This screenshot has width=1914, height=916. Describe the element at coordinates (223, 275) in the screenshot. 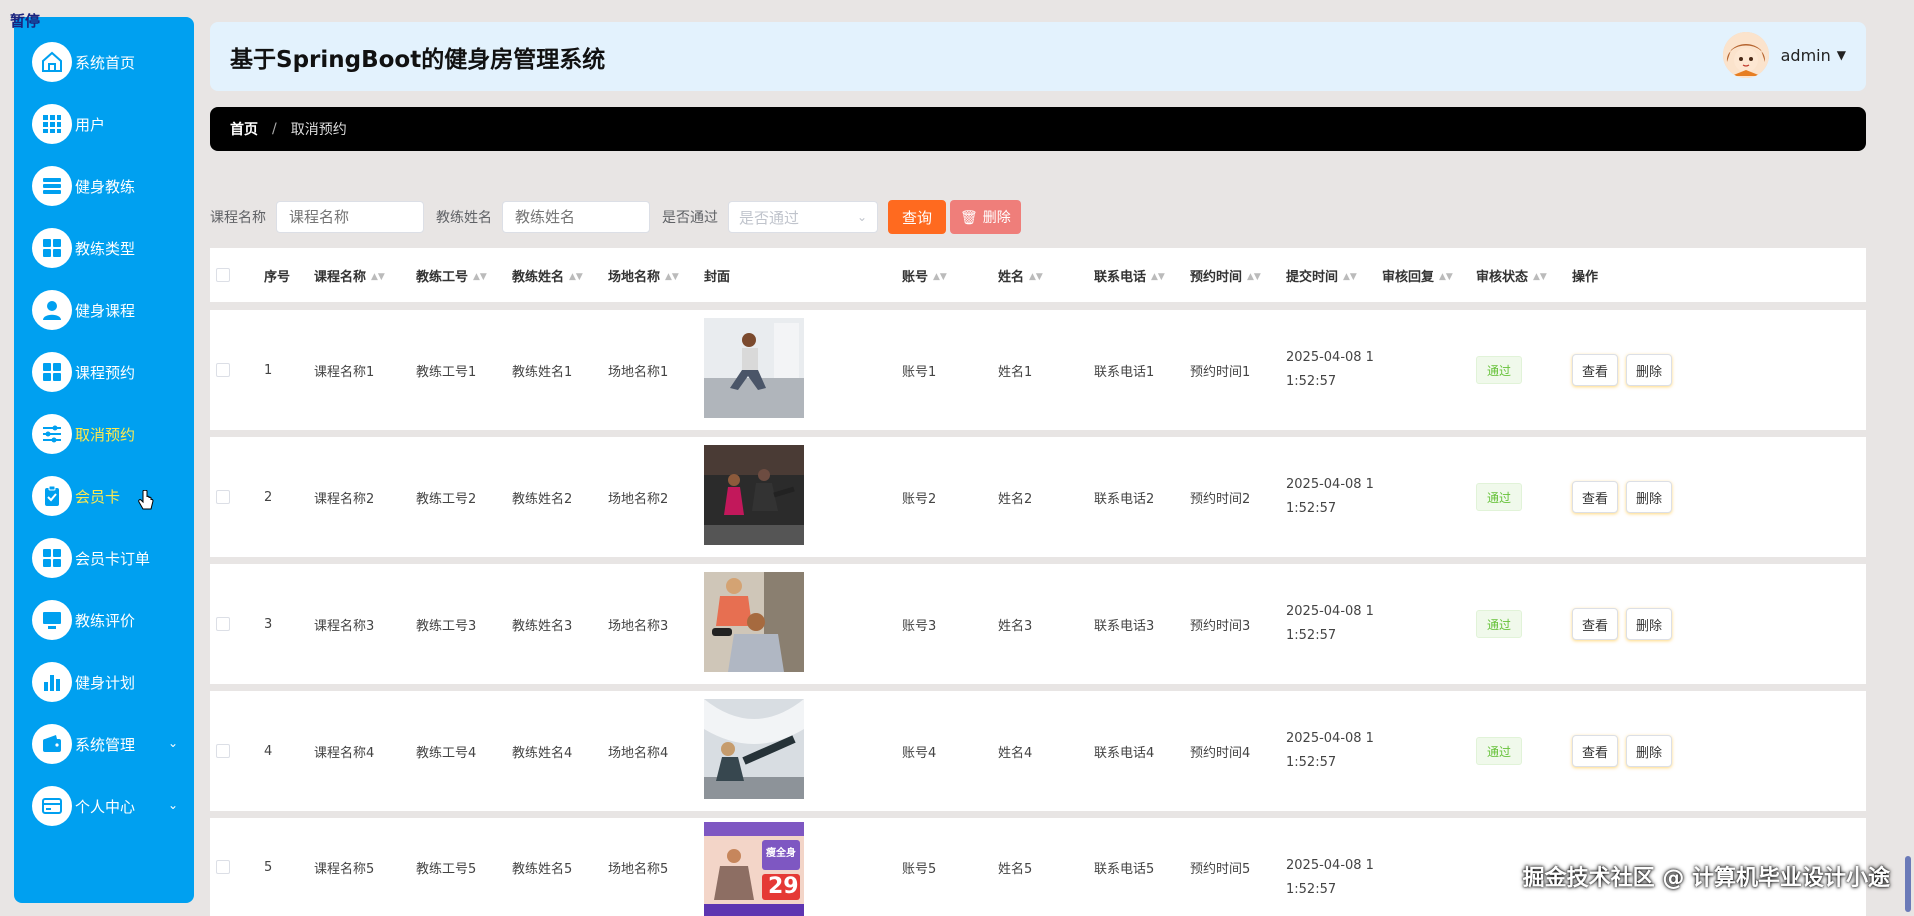

I see `select-all-checkbox` at that location.